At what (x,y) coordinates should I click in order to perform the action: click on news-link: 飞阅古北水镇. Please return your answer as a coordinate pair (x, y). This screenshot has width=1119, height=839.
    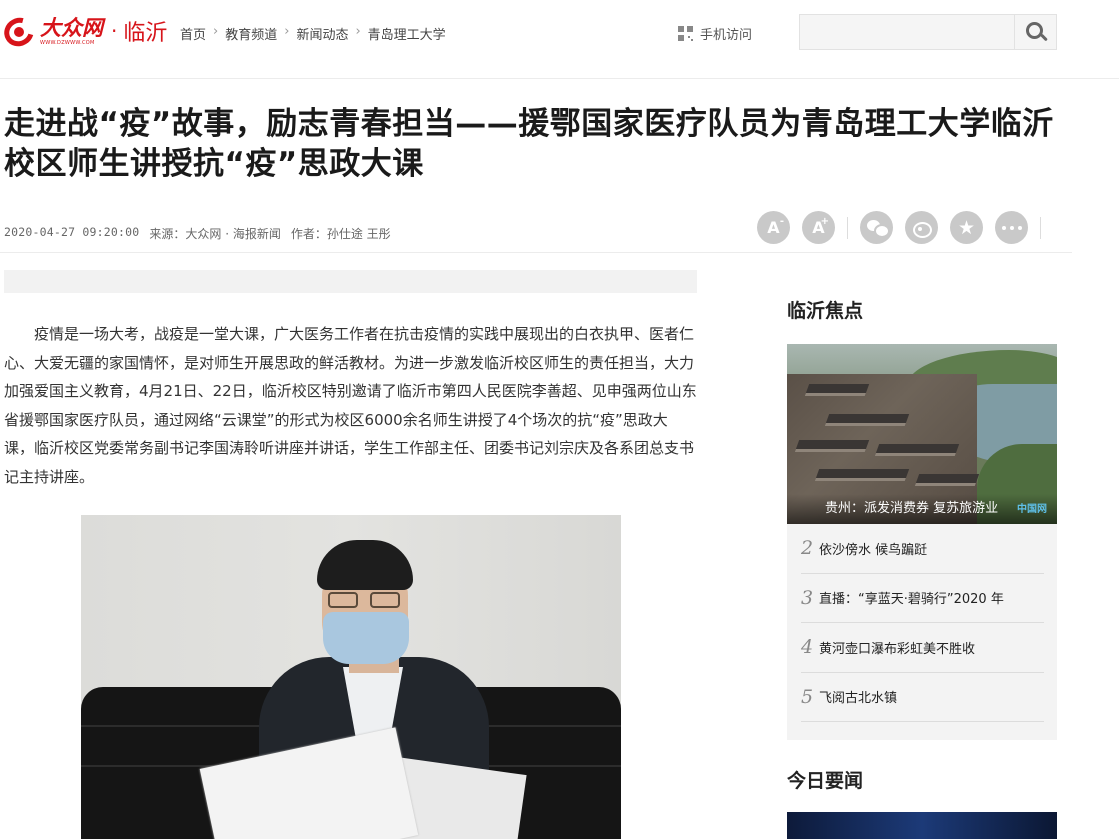
    Looking at the image, I should click on (858, 696).